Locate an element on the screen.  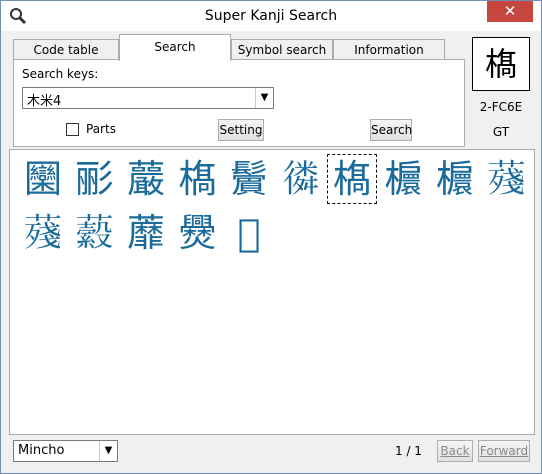
kanji-result-cell: 𢕸 is located at coordinates (301, 179).